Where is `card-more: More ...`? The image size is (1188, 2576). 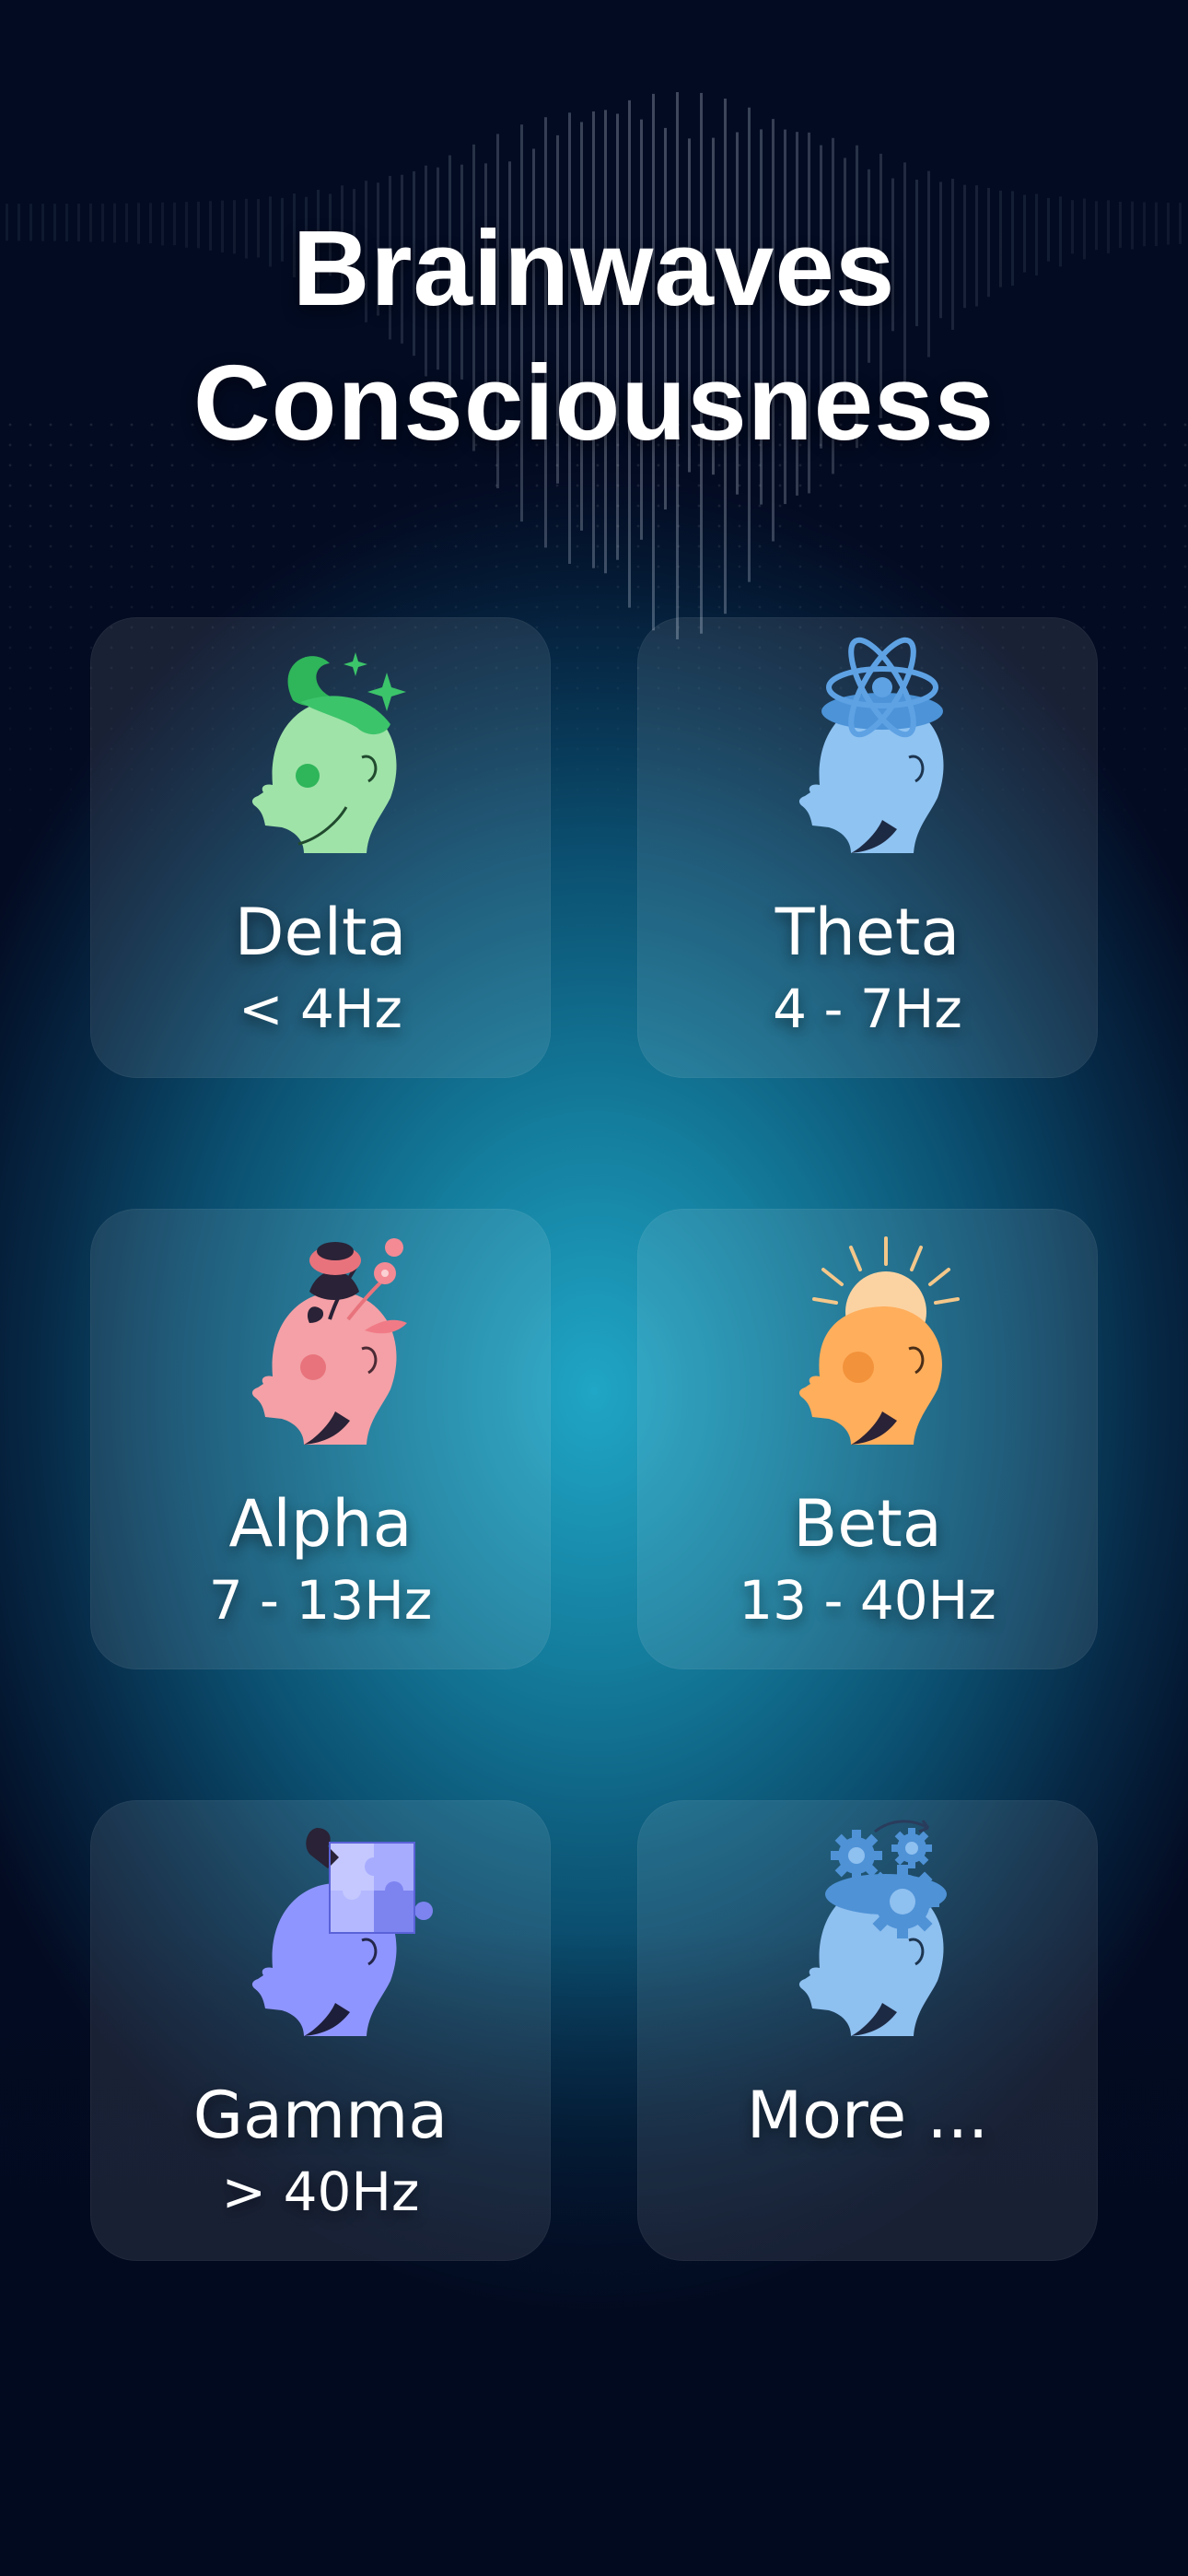 card-more: More ... is located at coordinates (867, 2030).